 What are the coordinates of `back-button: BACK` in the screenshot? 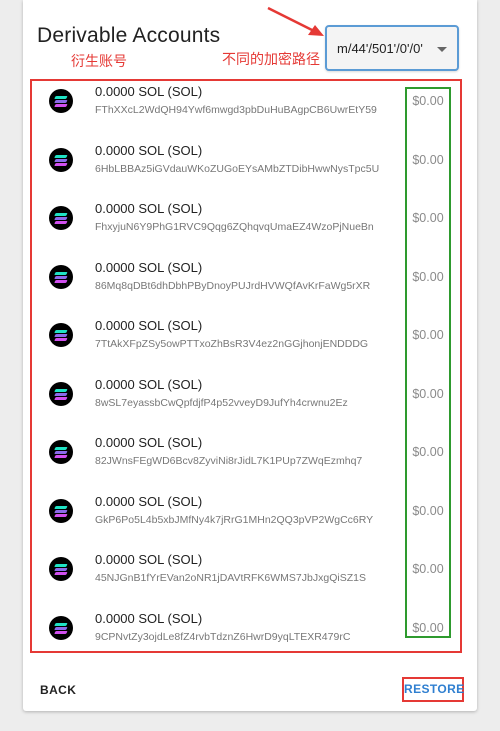 It's located at (58, 690).